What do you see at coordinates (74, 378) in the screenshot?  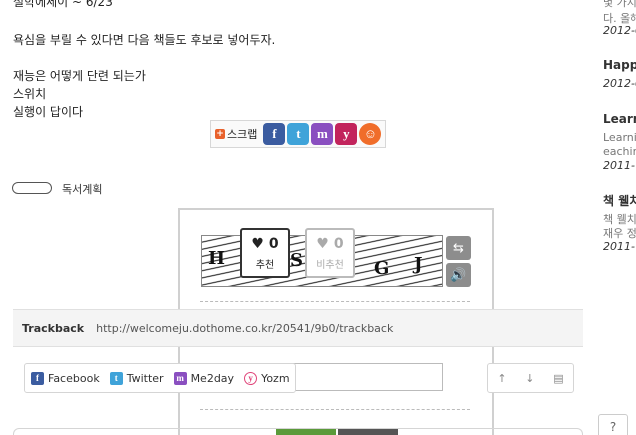 I see `share-facebook-label: Facebook` at bounding box center [74, 378].